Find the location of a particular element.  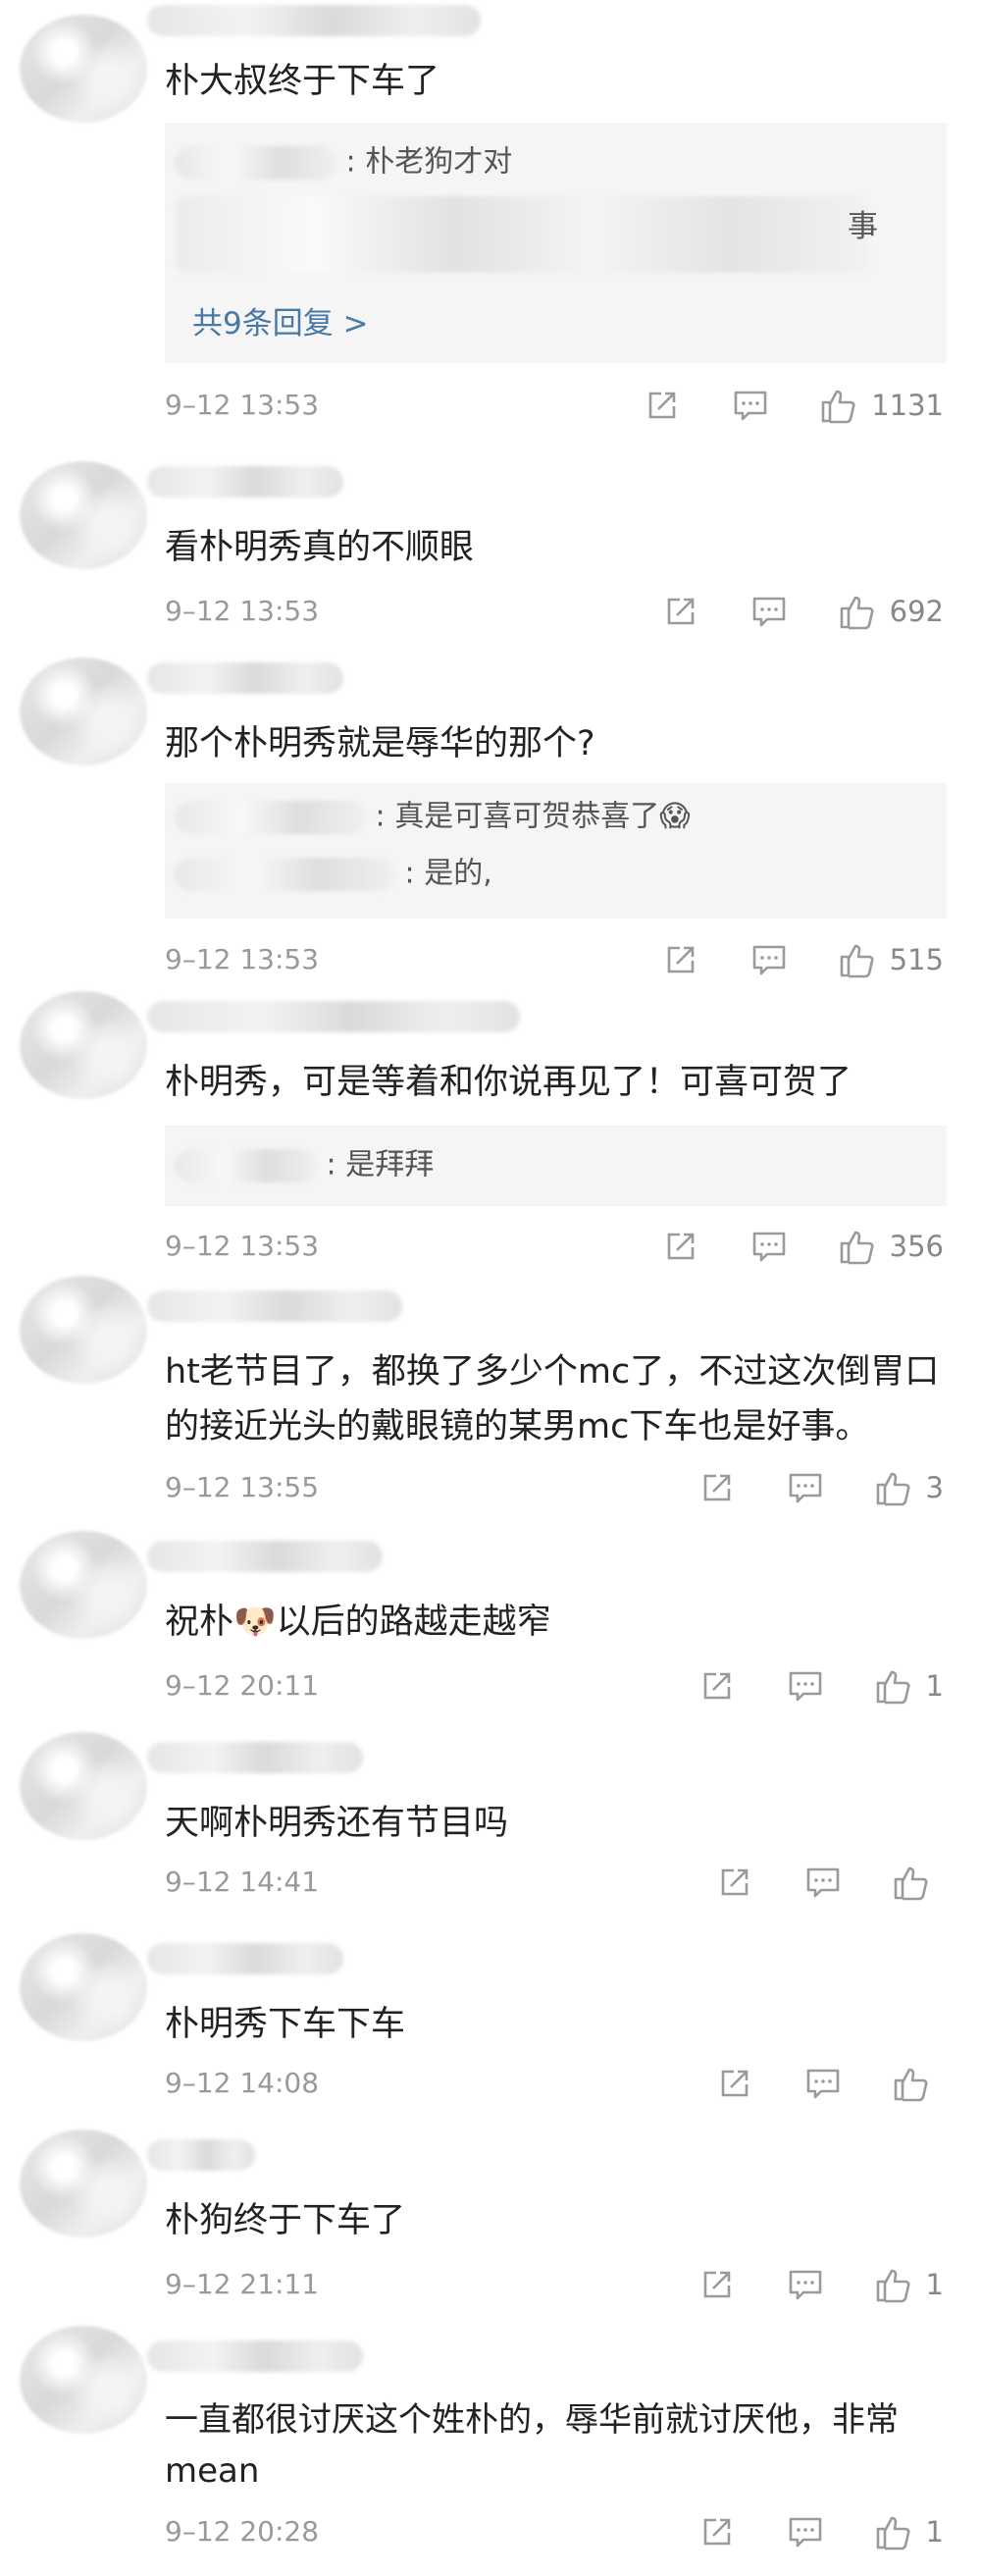

comment-meta: 9–12 20:11 1 is located at coordinates (554, 1686).